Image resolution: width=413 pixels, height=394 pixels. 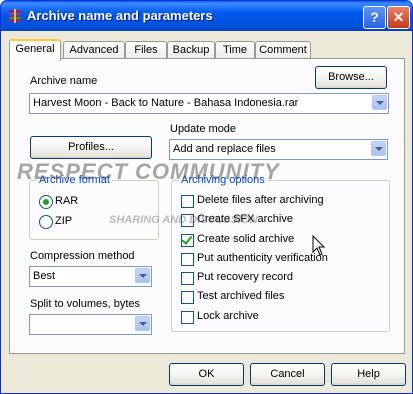 What do you see at coordinates (187, 297) in the screenshot?
I see `test-files-checkbox` at bounding box center [187, 297].